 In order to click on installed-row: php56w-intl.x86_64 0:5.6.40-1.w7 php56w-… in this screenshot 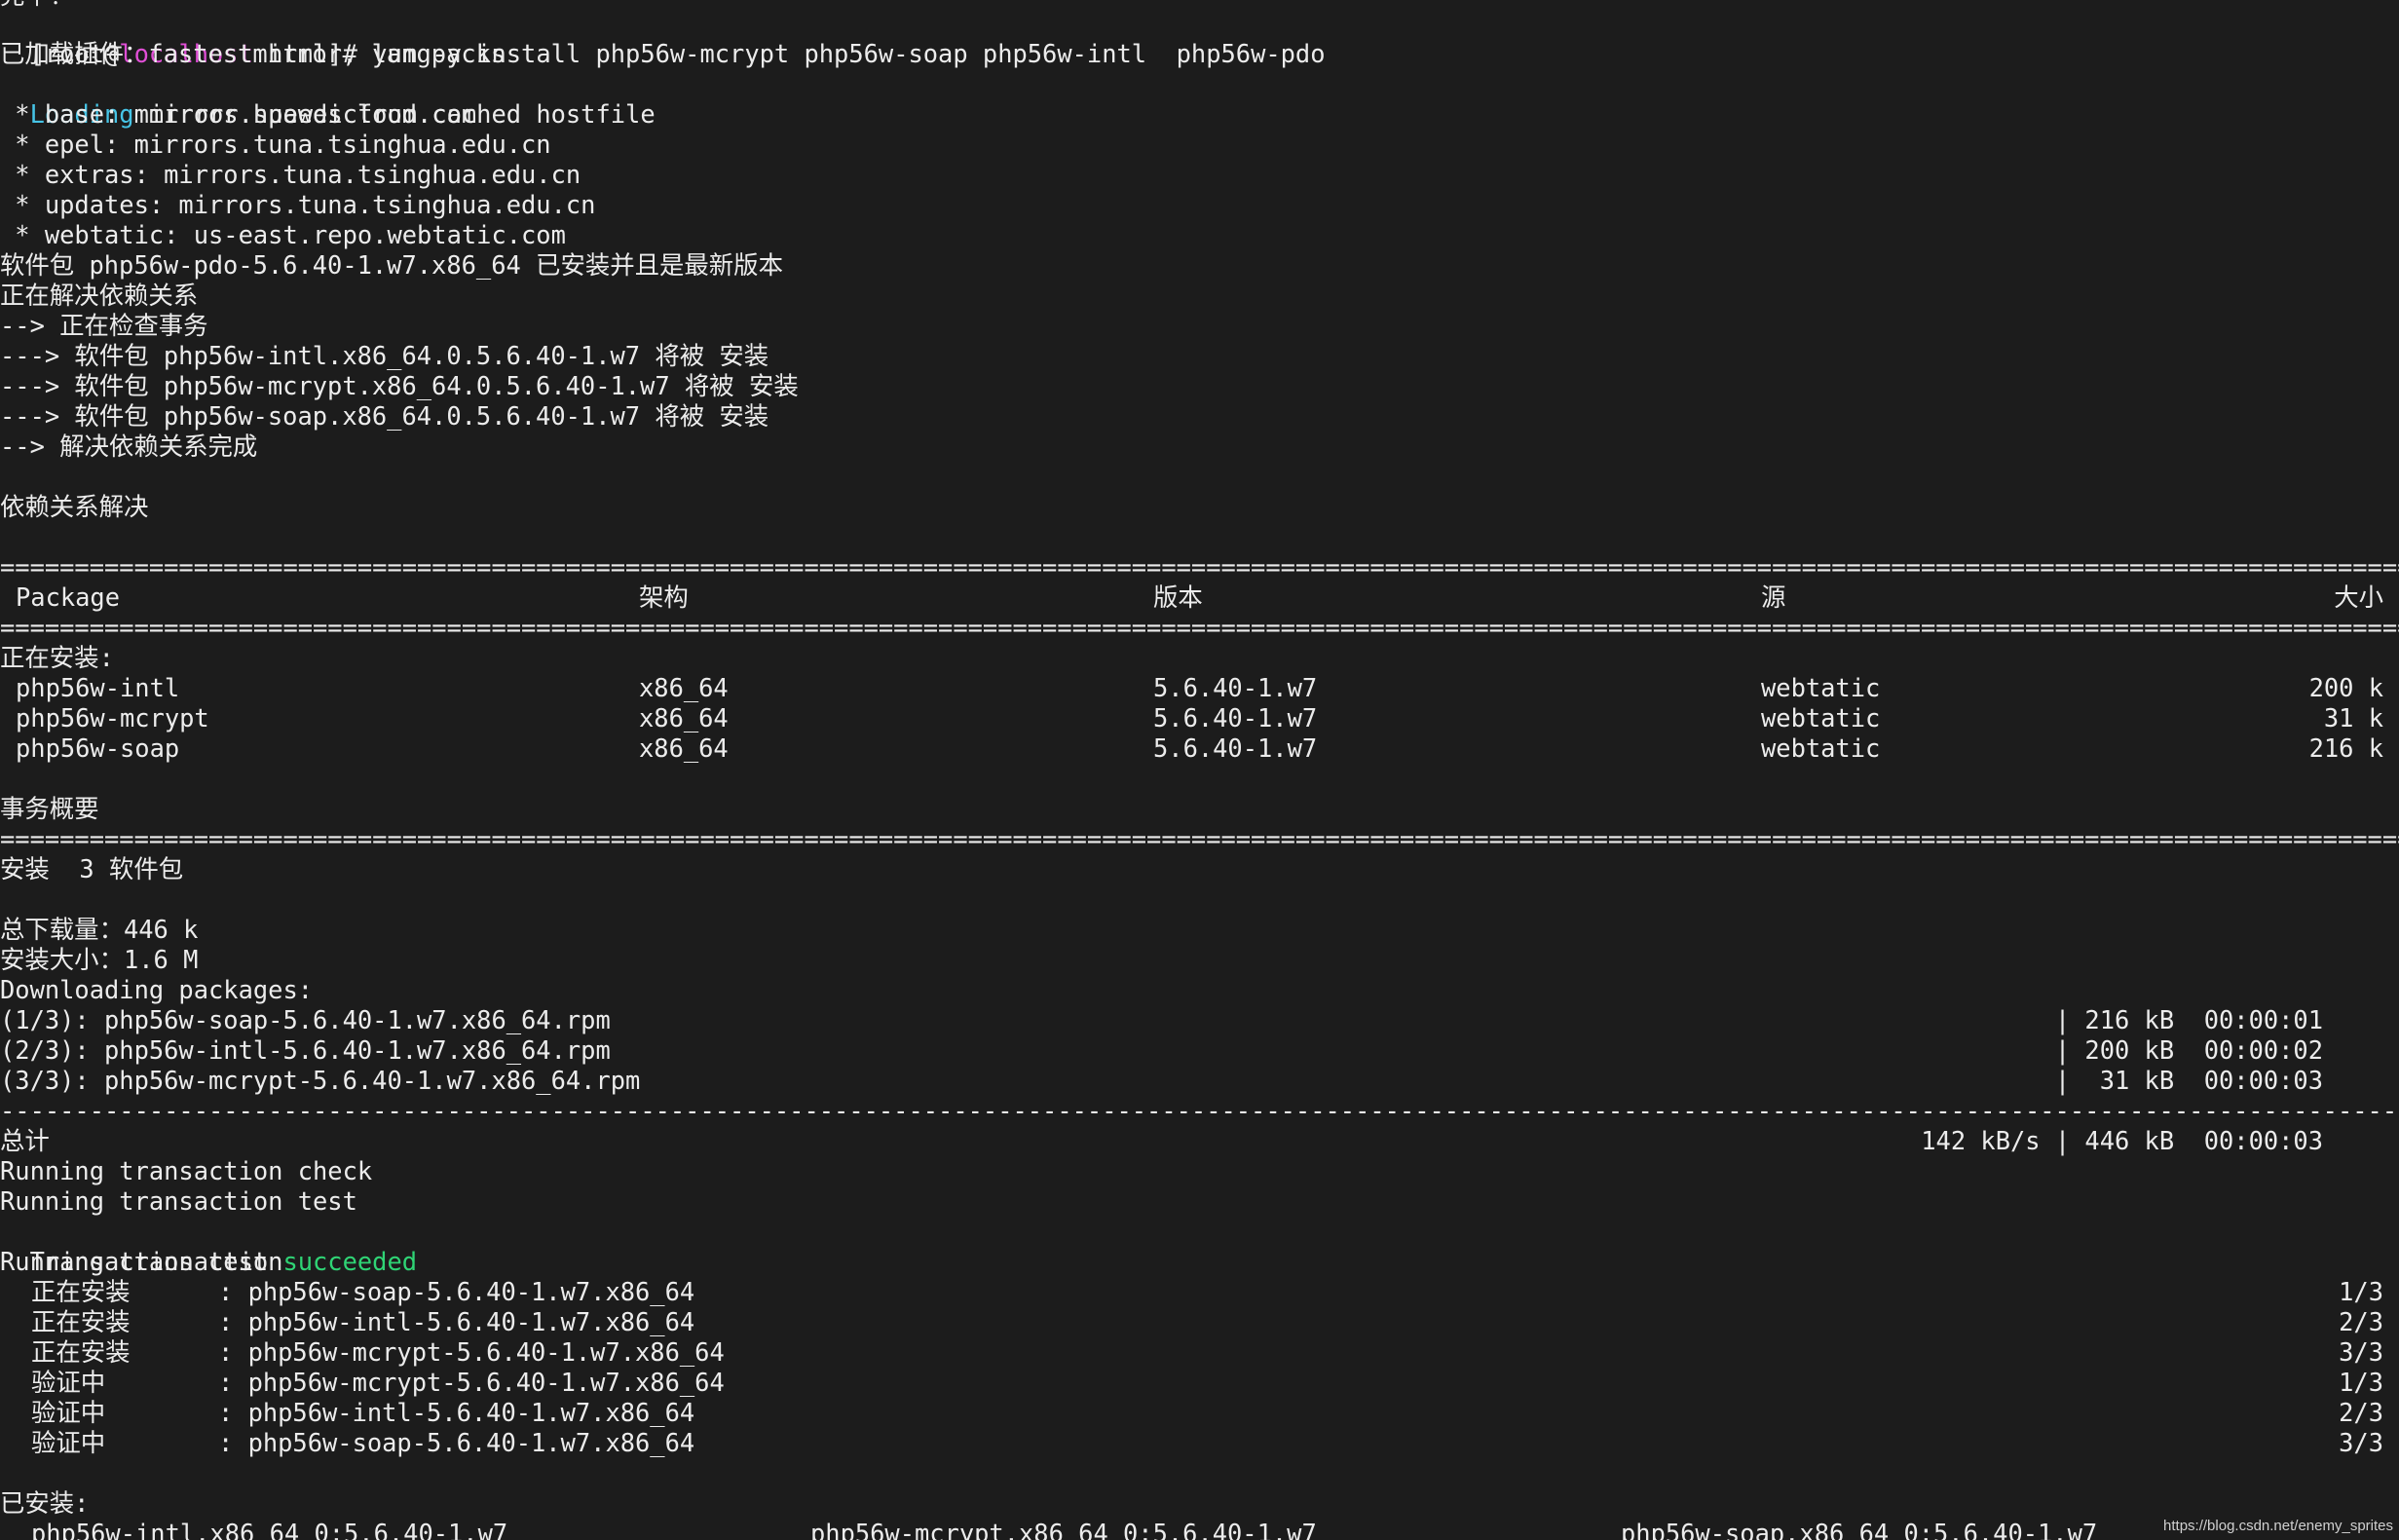, I will do `click(1199, 1529)`.